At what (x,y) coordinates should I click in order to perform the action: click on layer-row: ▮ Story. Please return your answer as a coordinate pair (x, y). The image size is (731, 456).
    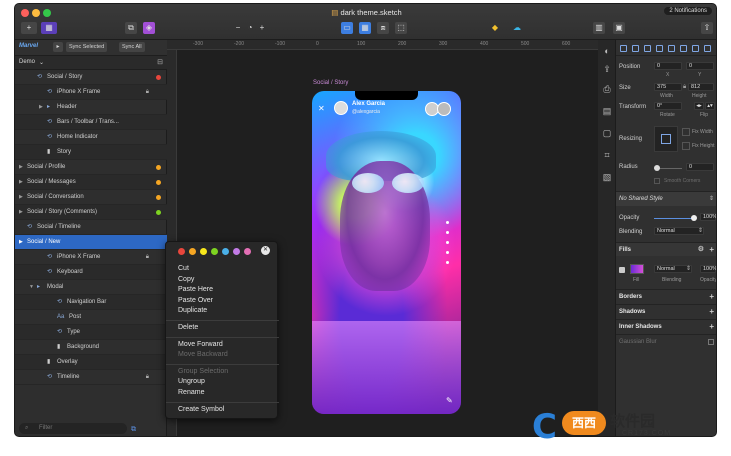
    Looking at the image, I should click on (91, 152).